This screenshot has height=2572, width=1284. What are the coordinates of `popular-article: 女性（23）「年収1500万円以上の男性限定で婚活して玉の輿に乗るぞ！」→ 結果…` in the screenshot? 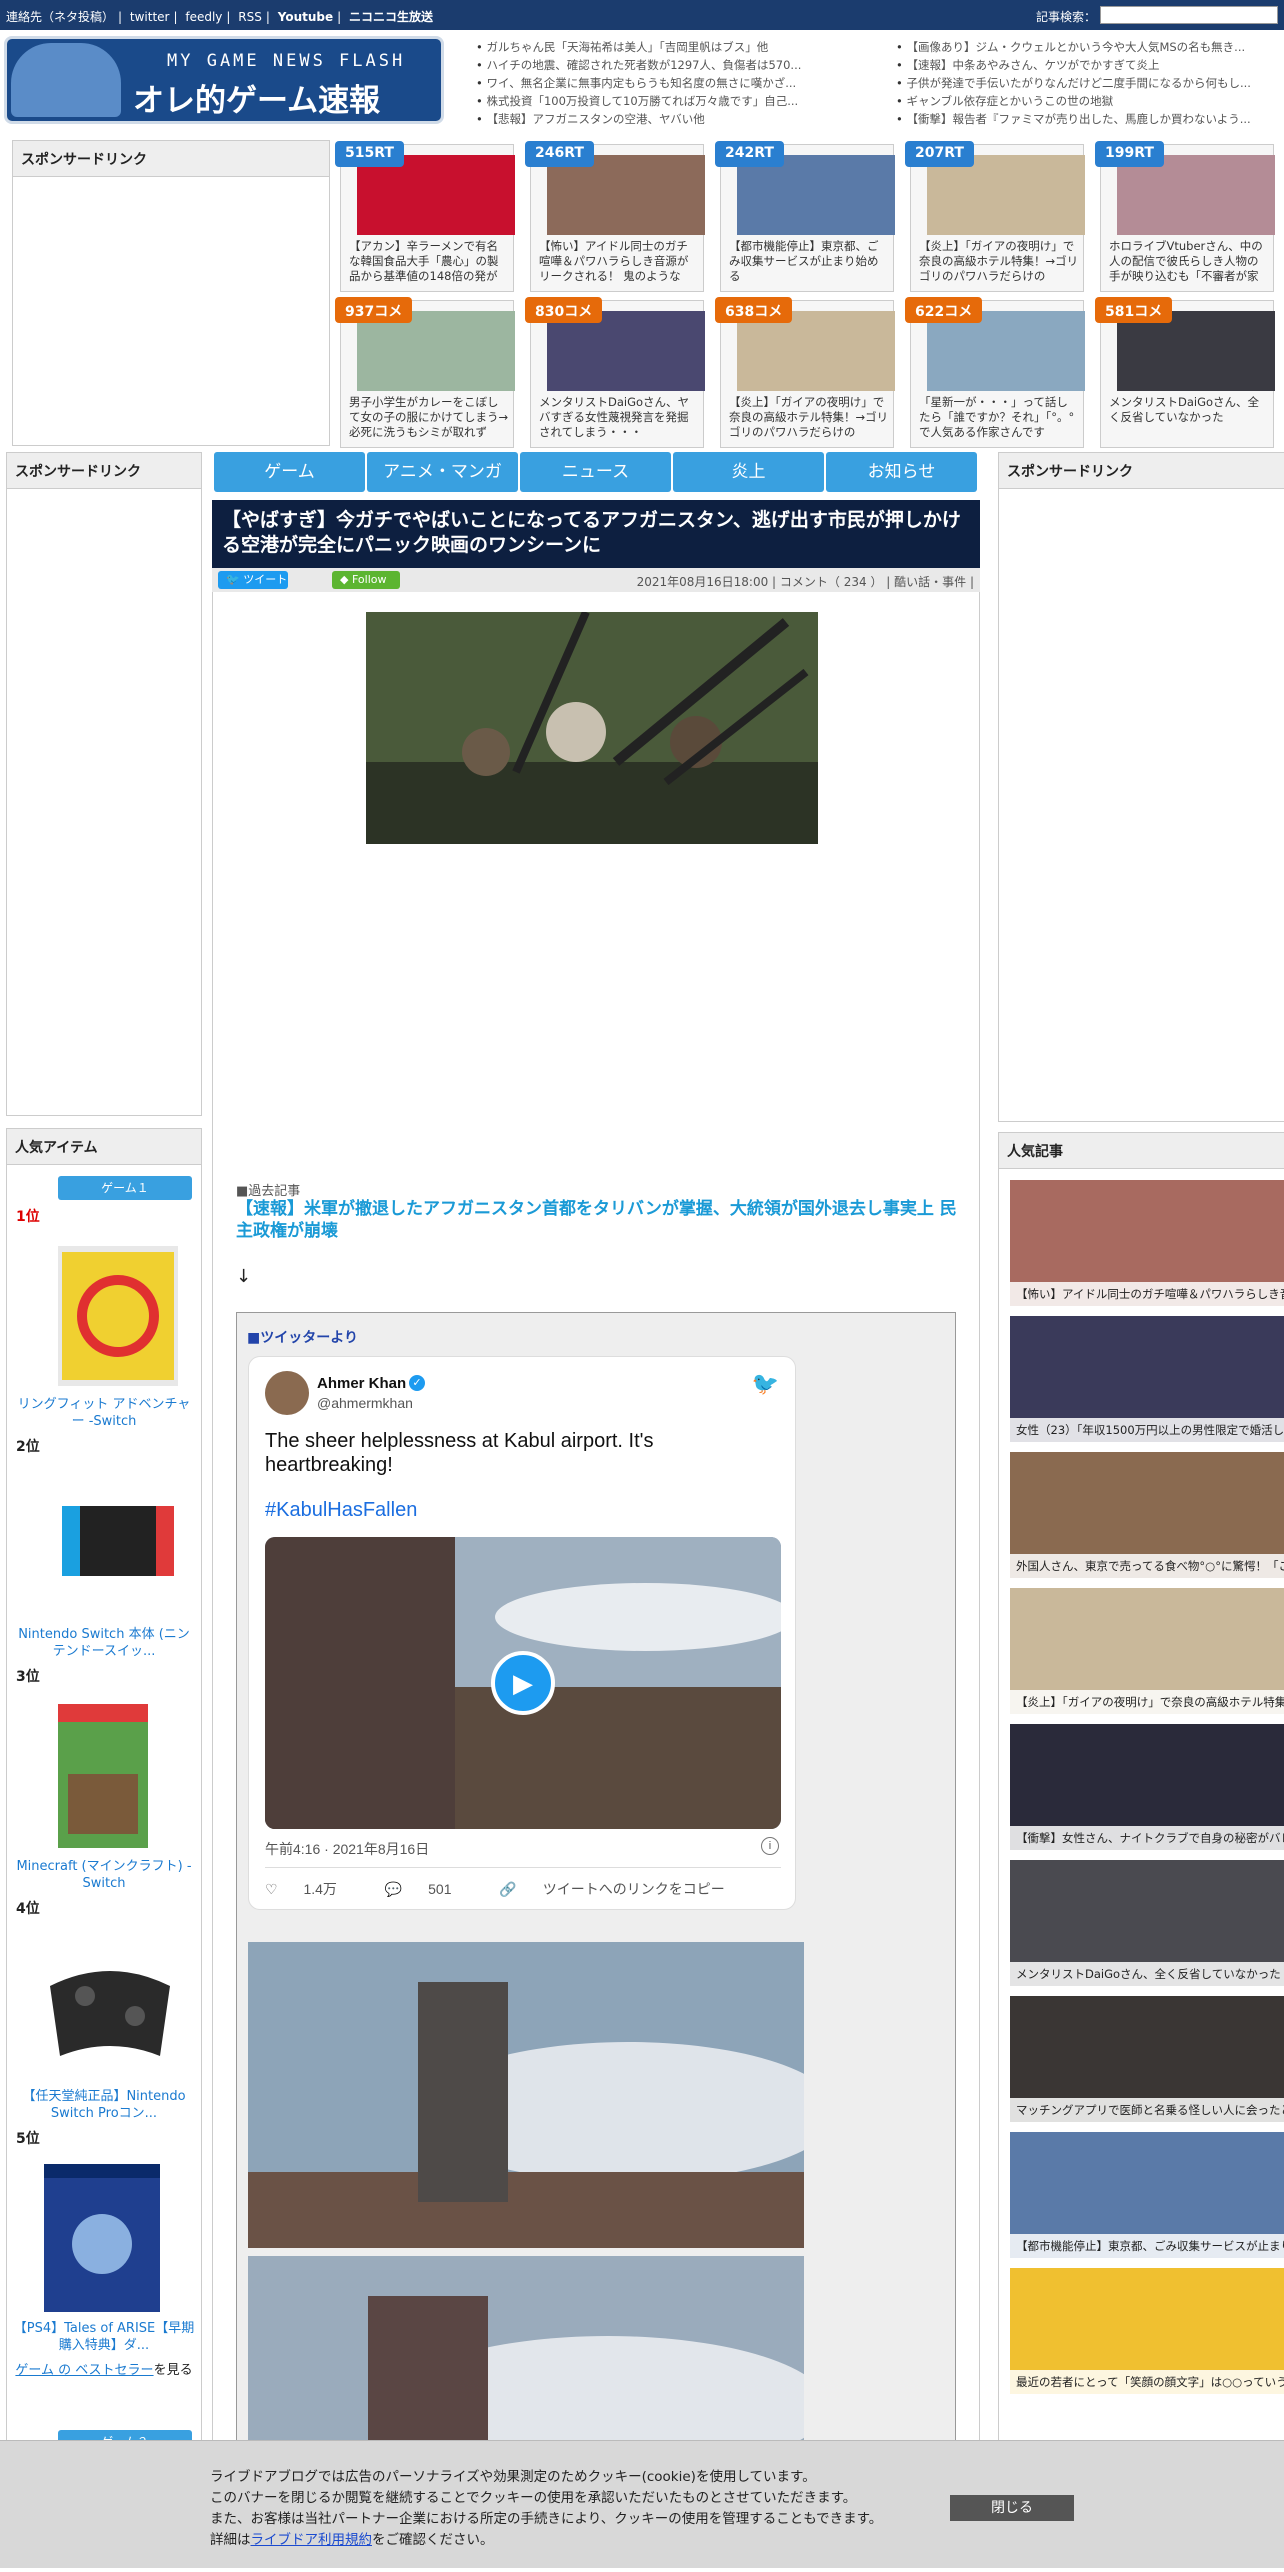 It's located at (1147, 1379).